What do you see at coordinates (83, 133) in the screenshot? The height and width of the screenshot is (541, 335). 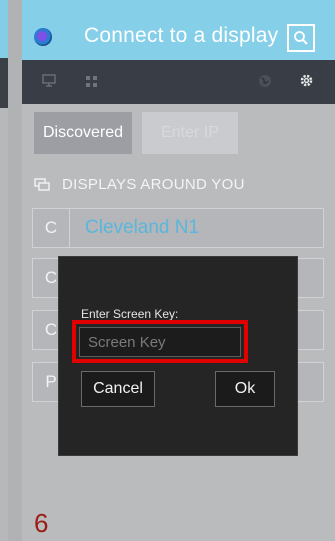 I see `tab-discovered: Discovered` at bounding box center [83, 133].